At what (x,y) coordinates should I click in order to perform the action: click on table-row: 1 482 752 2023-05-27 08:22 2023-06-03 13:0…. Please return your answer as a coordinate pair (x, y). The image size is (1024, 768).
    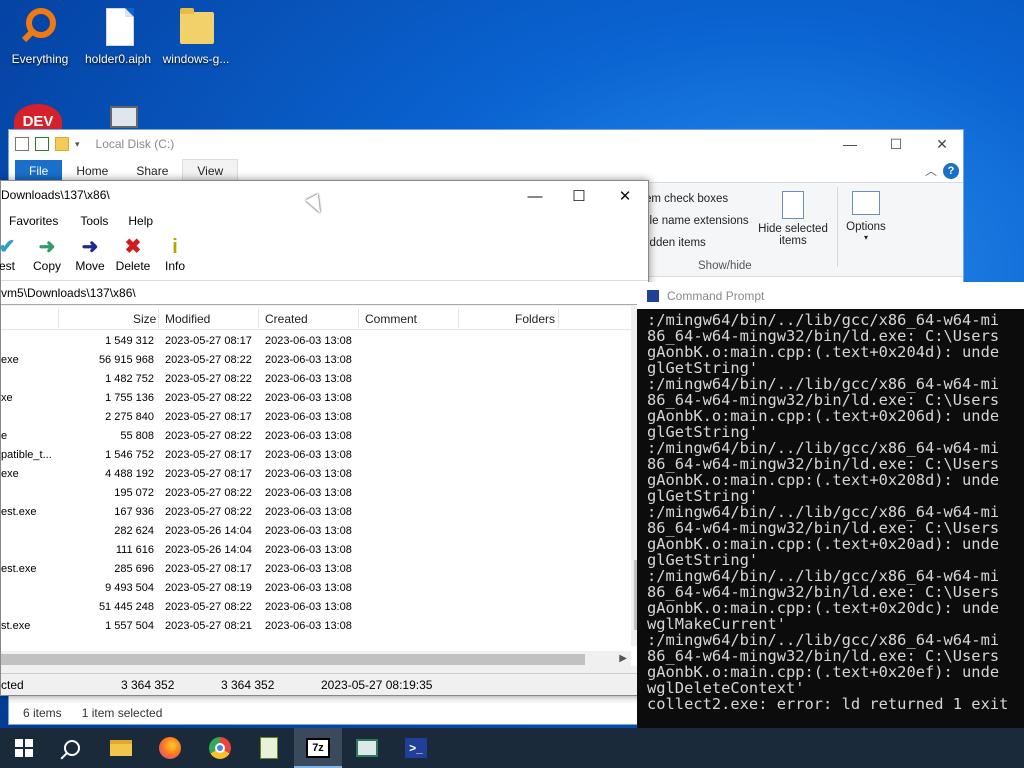
    Looking at the image, I should click on (316, 379).